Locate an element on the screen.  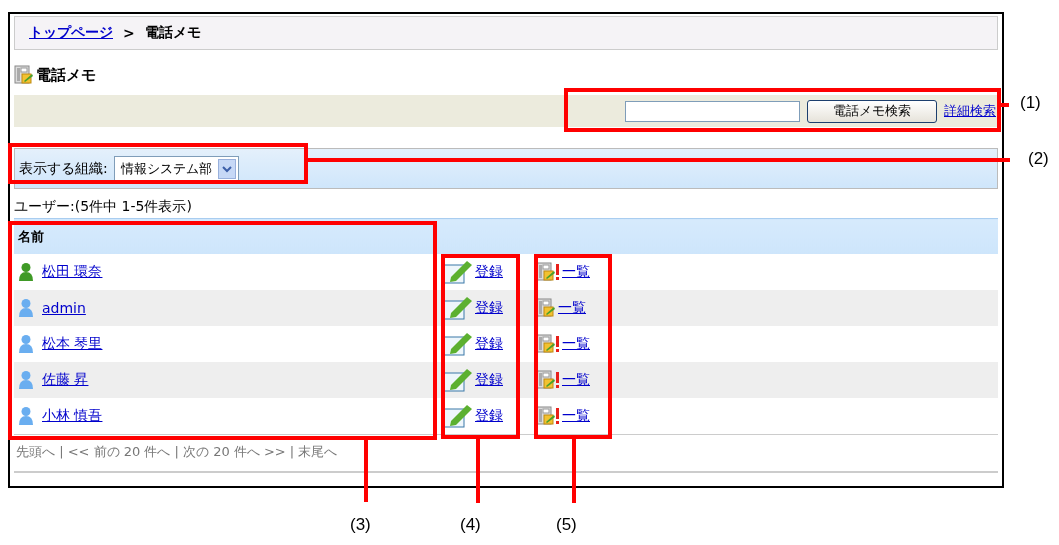
breadcrumb-current: 電話メモ is located at coordinates (172, 33).